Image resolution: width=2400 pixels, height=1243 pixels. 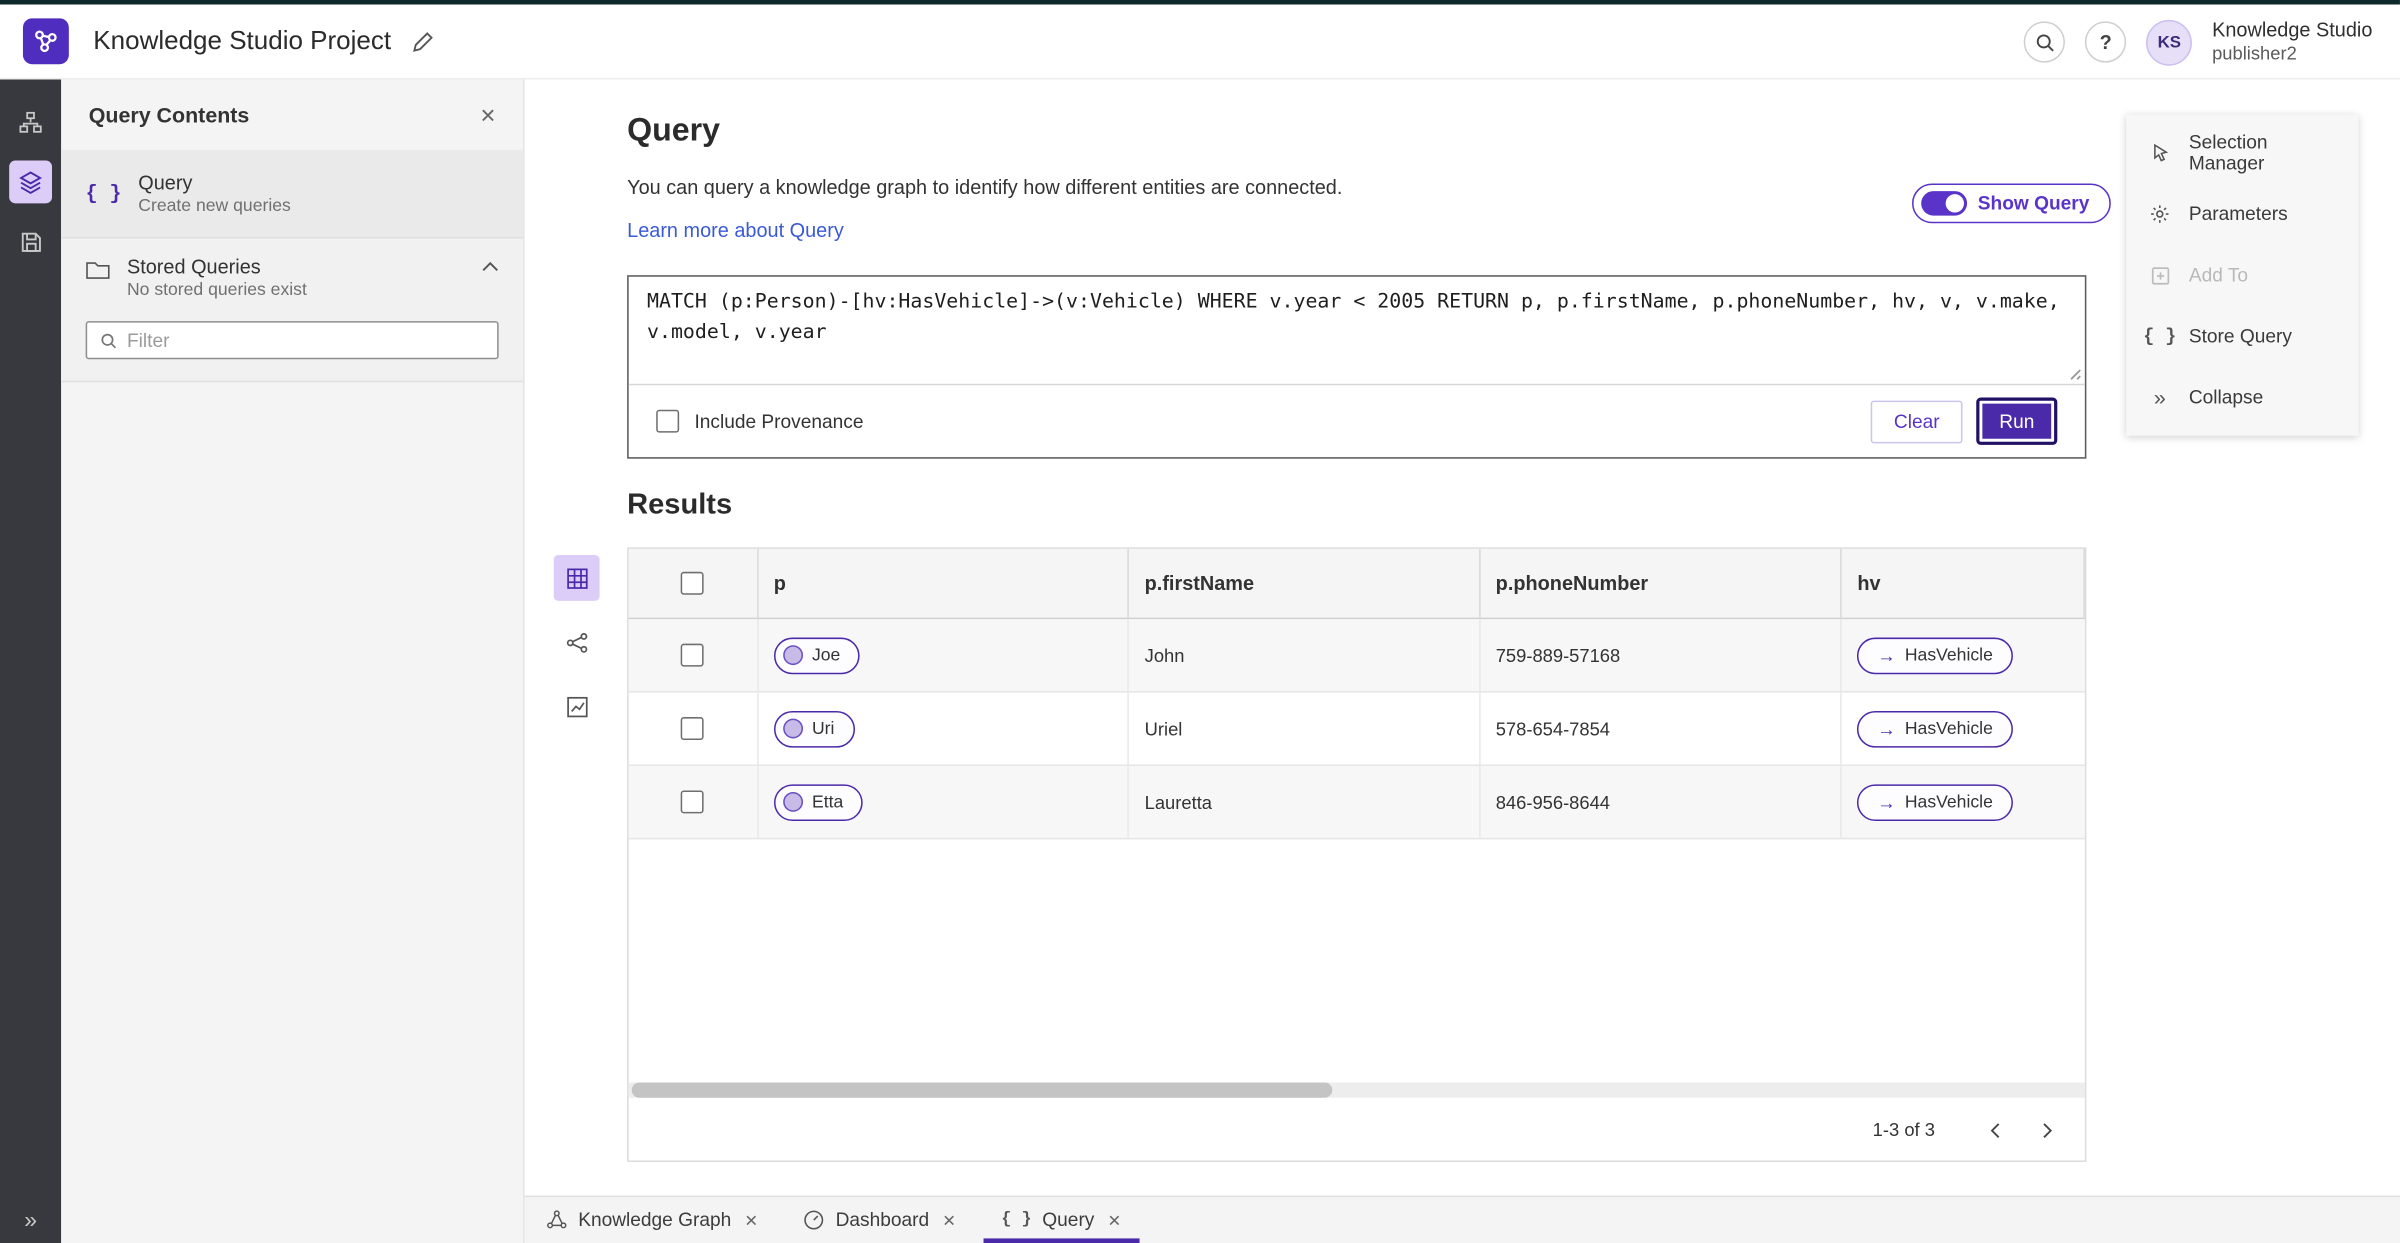 I want to click on stored-queries-subtitle: No stored queries exist, so click(x=216, y=290).